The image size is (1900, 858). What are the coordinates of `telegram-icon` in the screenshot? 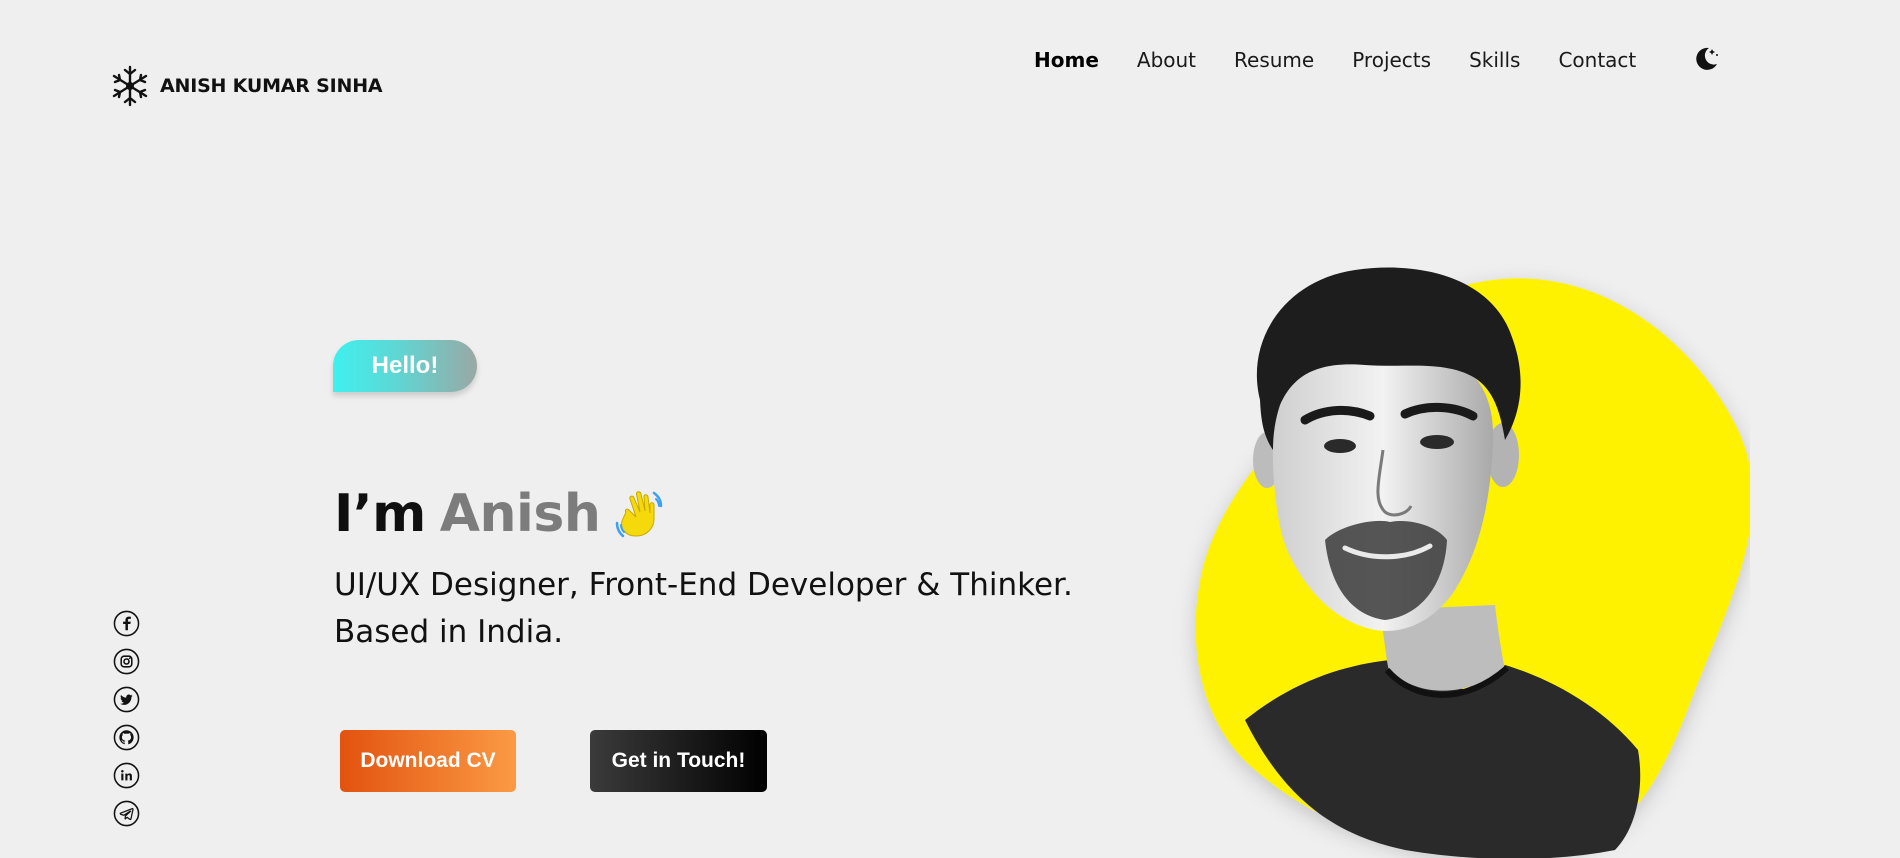 It's located at (126, 813).